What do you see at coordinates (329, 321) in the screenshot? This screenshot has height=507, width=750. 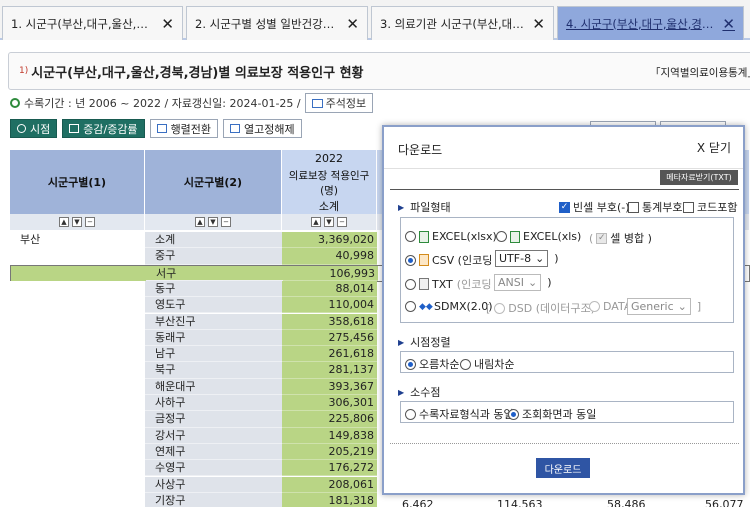 I see `row-value: 358,618` at bounding box center [329, 321].